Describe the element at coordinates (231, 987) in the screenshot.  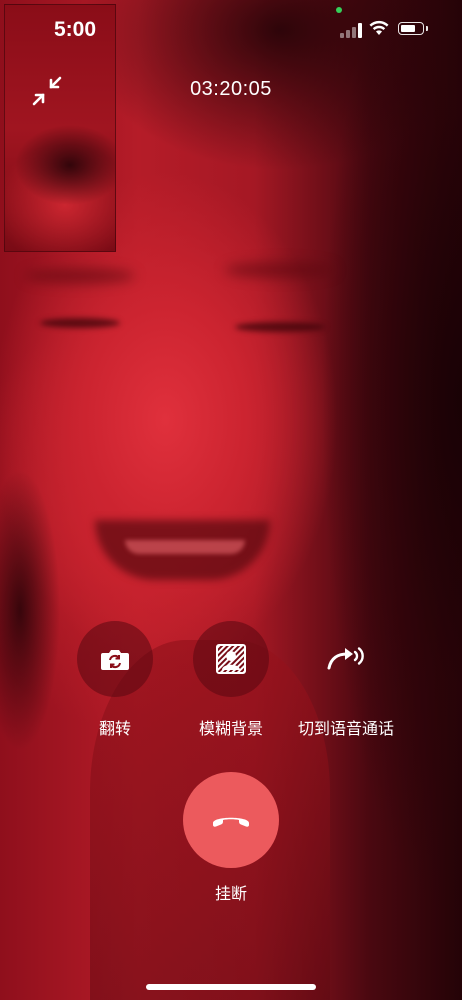
I see `home-indicator` at that location.